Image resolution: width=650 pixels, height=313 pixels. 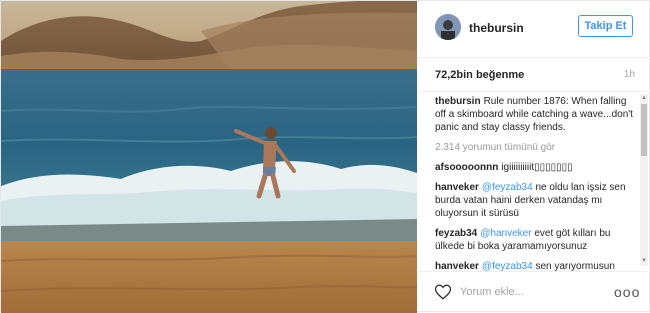 I want to click on heart-icon, so click(x=443, y=292).